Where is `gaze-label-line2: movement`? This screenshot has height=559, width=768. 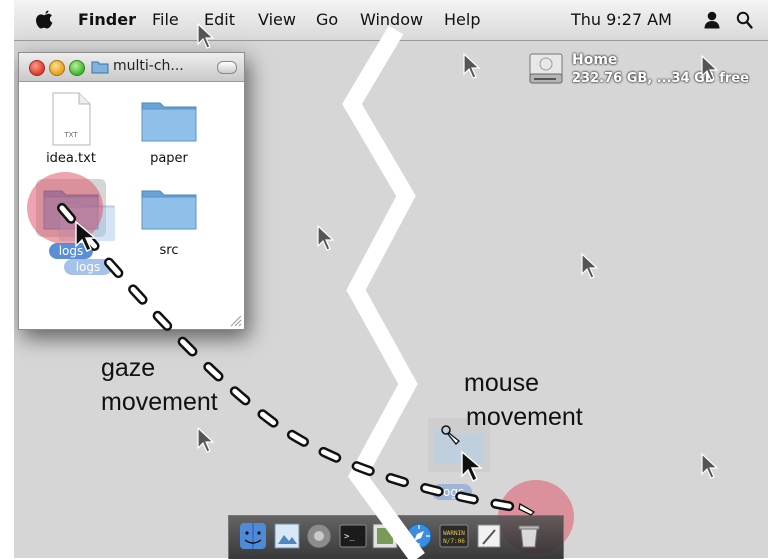
gaze-label-line2: movement is located at coordinates (159, 402).